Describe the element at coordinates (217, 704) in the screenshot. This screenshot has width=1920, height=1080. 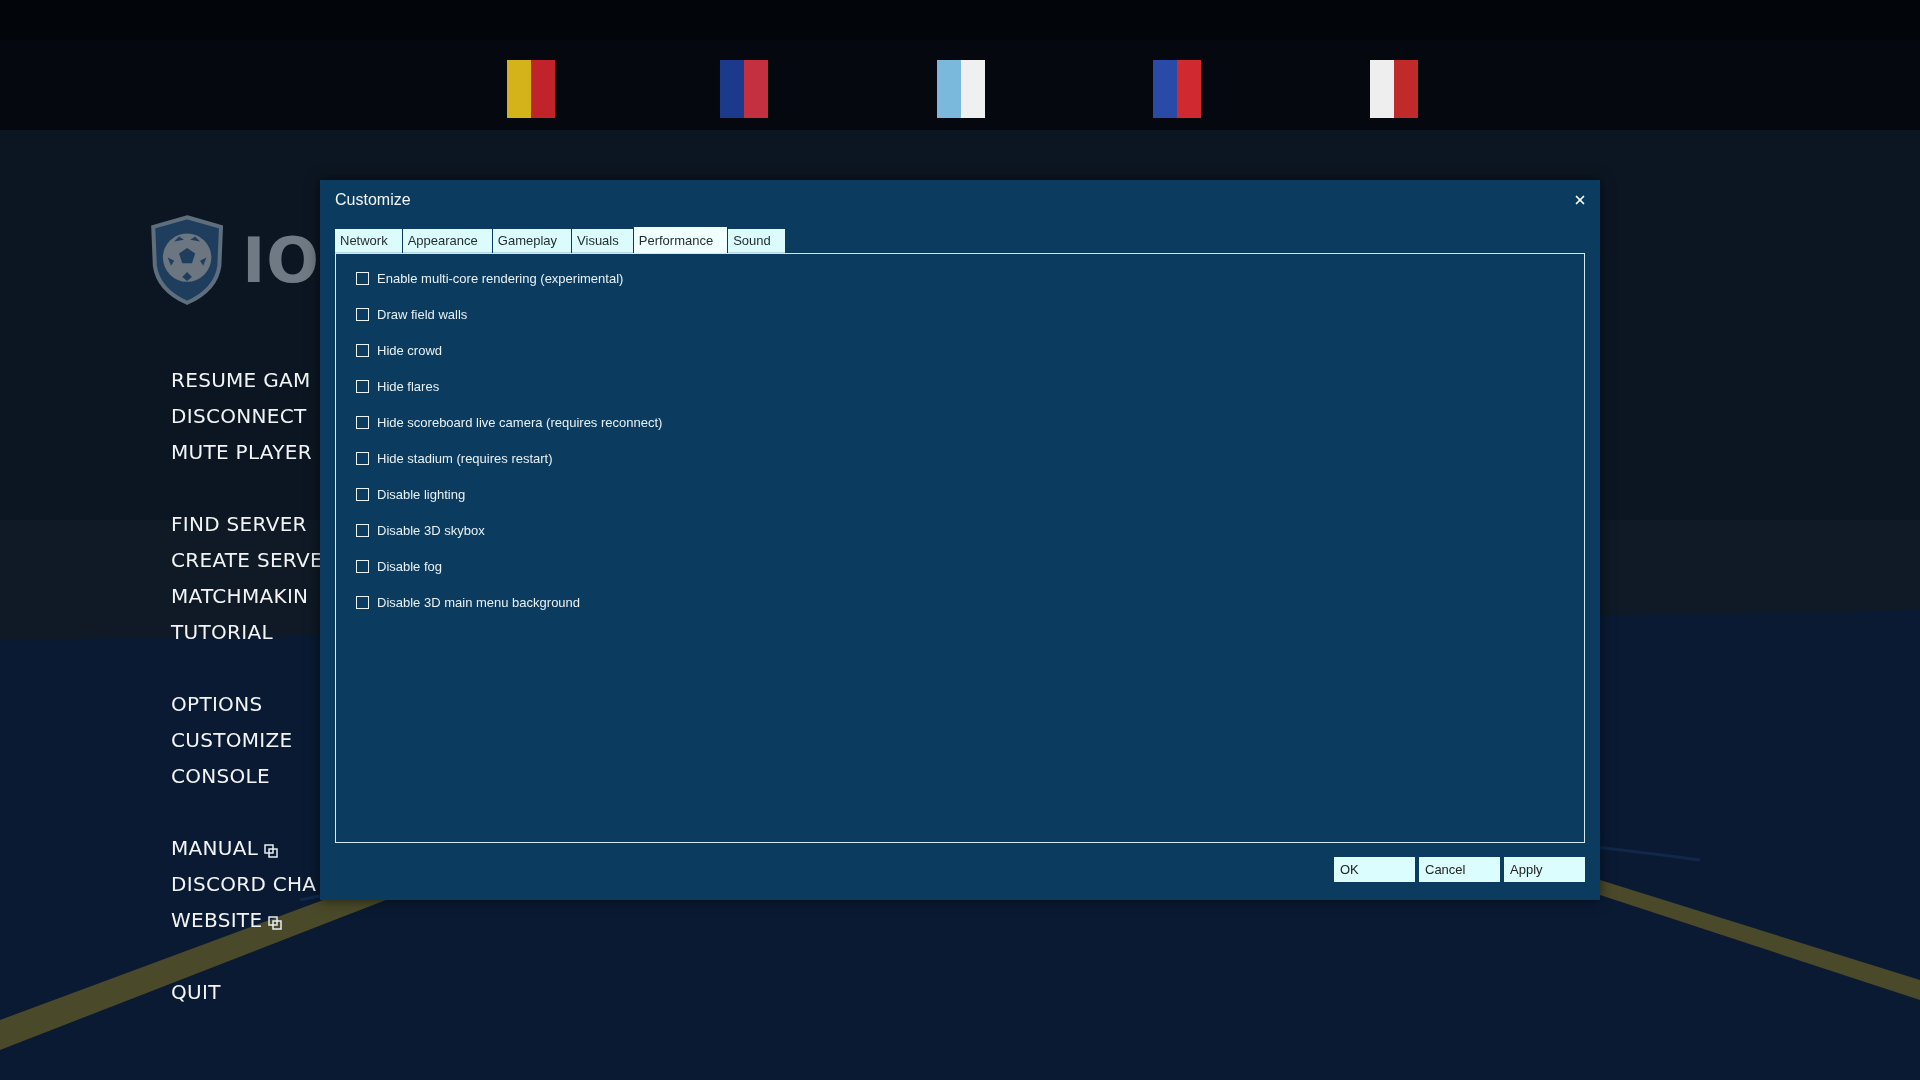
I see `menu-item: OPTIONS` at that location.